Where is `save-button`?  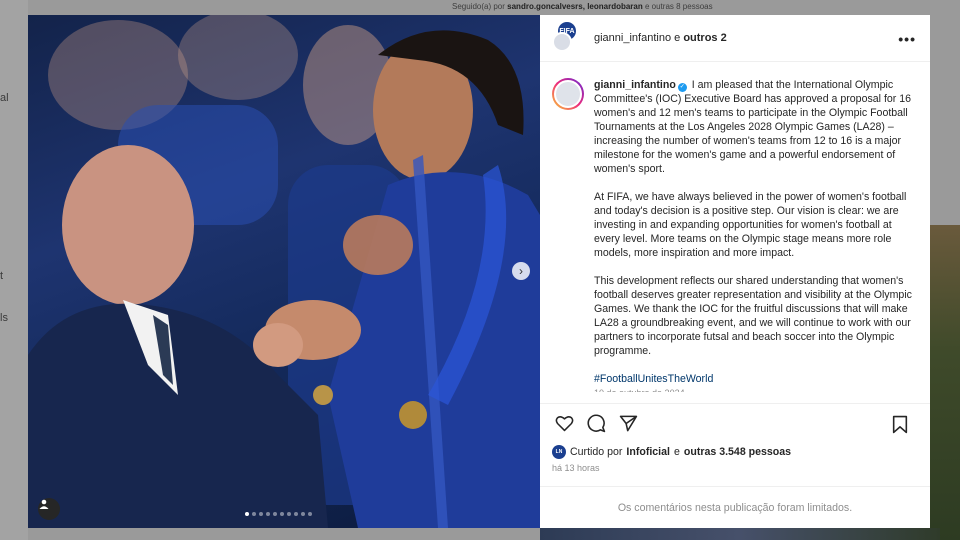 save-button is located at coordinates (900, 424).